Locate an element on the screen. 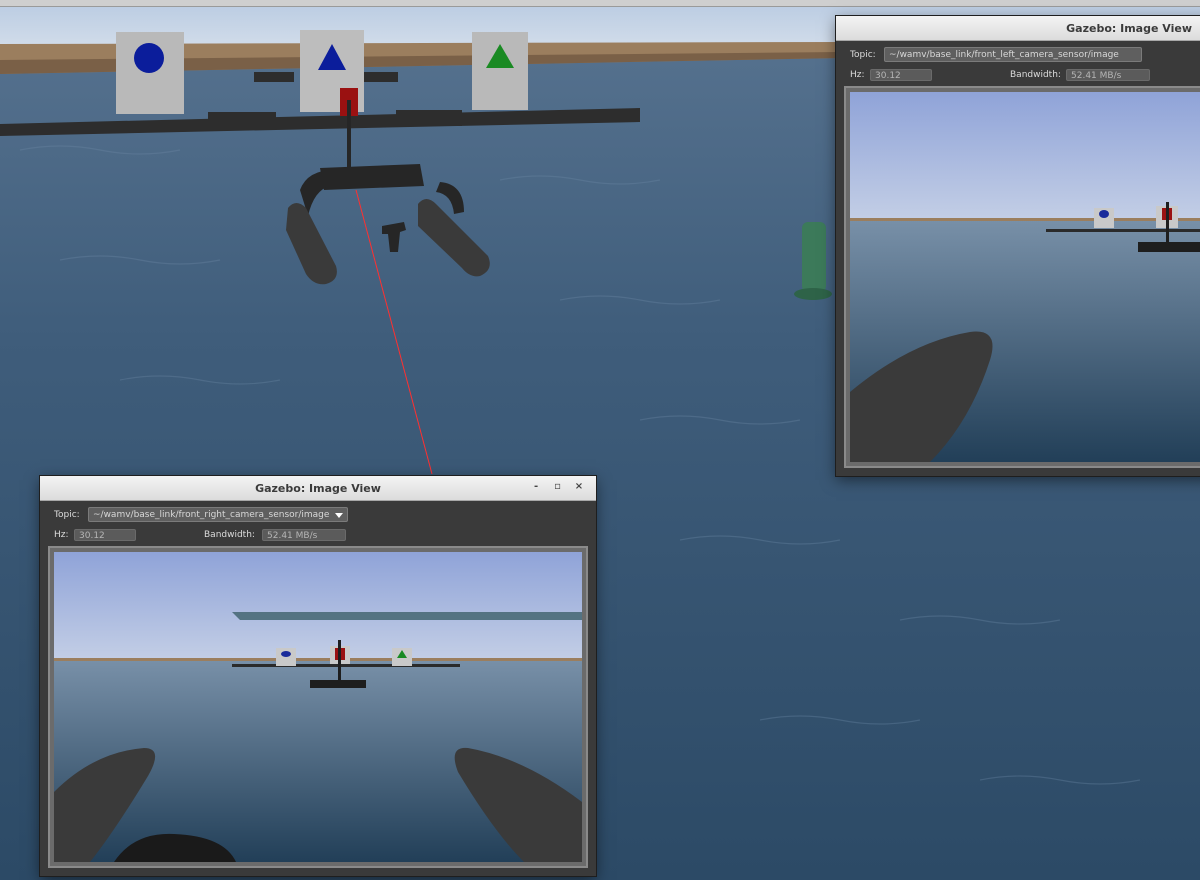 This screenshot has height=880, width=1200. close-icon: × is located at coordinates (579, 486).